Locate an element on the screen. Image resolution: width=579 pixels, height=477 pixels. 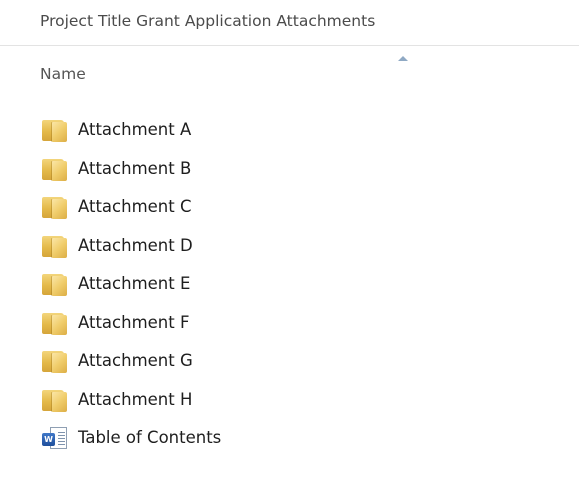
list-item-label: Attachment B is located at coordinates (135, 168).